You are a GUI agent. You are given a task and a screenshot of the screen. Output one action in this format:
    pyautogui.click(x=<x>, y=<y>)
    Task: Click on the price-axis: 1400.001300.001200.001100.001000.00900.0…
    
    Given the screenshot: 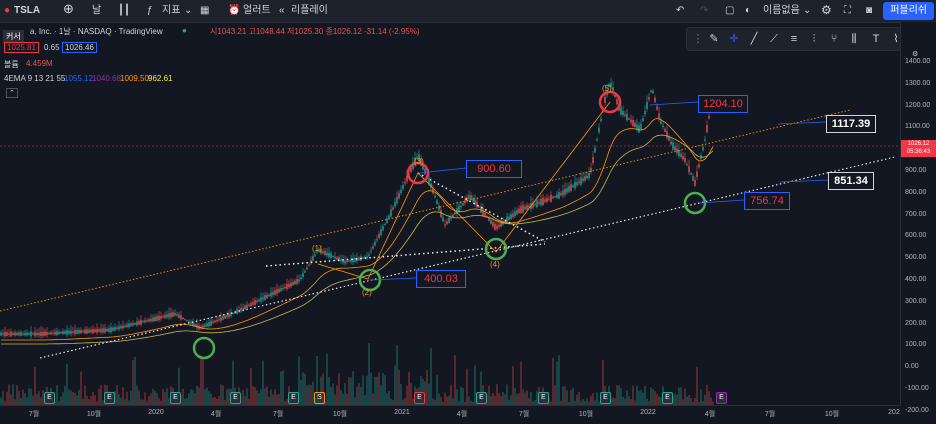 What is the action you would take?
    pyautogui.click(x=918, y=218)
    